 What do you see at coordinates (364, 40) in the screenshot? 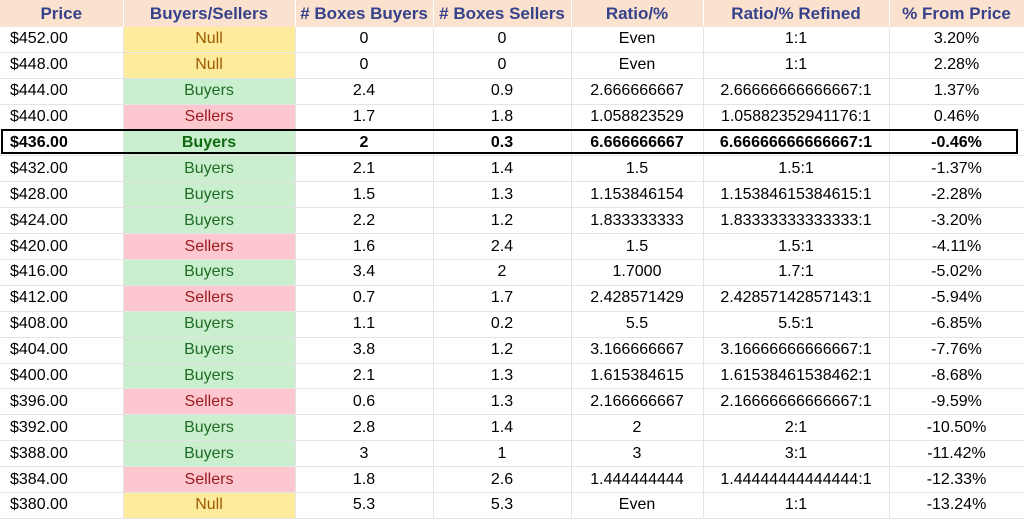
I see `boxes-buyers-cell: 0` at bounding box center [364, 40].